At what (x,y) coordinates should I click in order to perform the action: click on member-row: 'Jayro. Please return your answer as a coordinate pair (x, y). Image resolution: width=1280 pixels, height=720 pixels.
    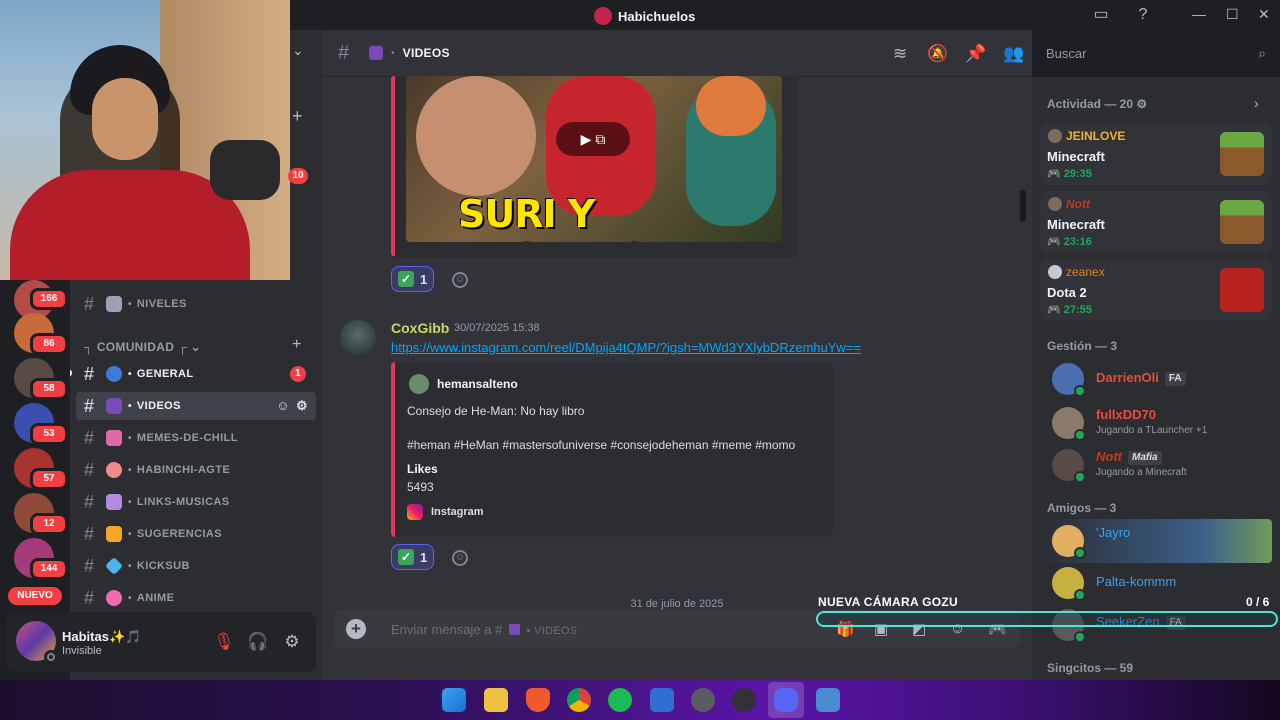
    Looking at the image, I should click on (1156, 541).